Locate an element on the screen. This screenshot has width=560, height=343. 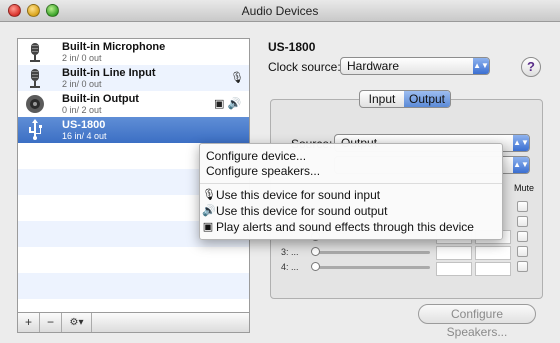
device-io: 16 in/ 4 out is located at coordinates (84, 136).